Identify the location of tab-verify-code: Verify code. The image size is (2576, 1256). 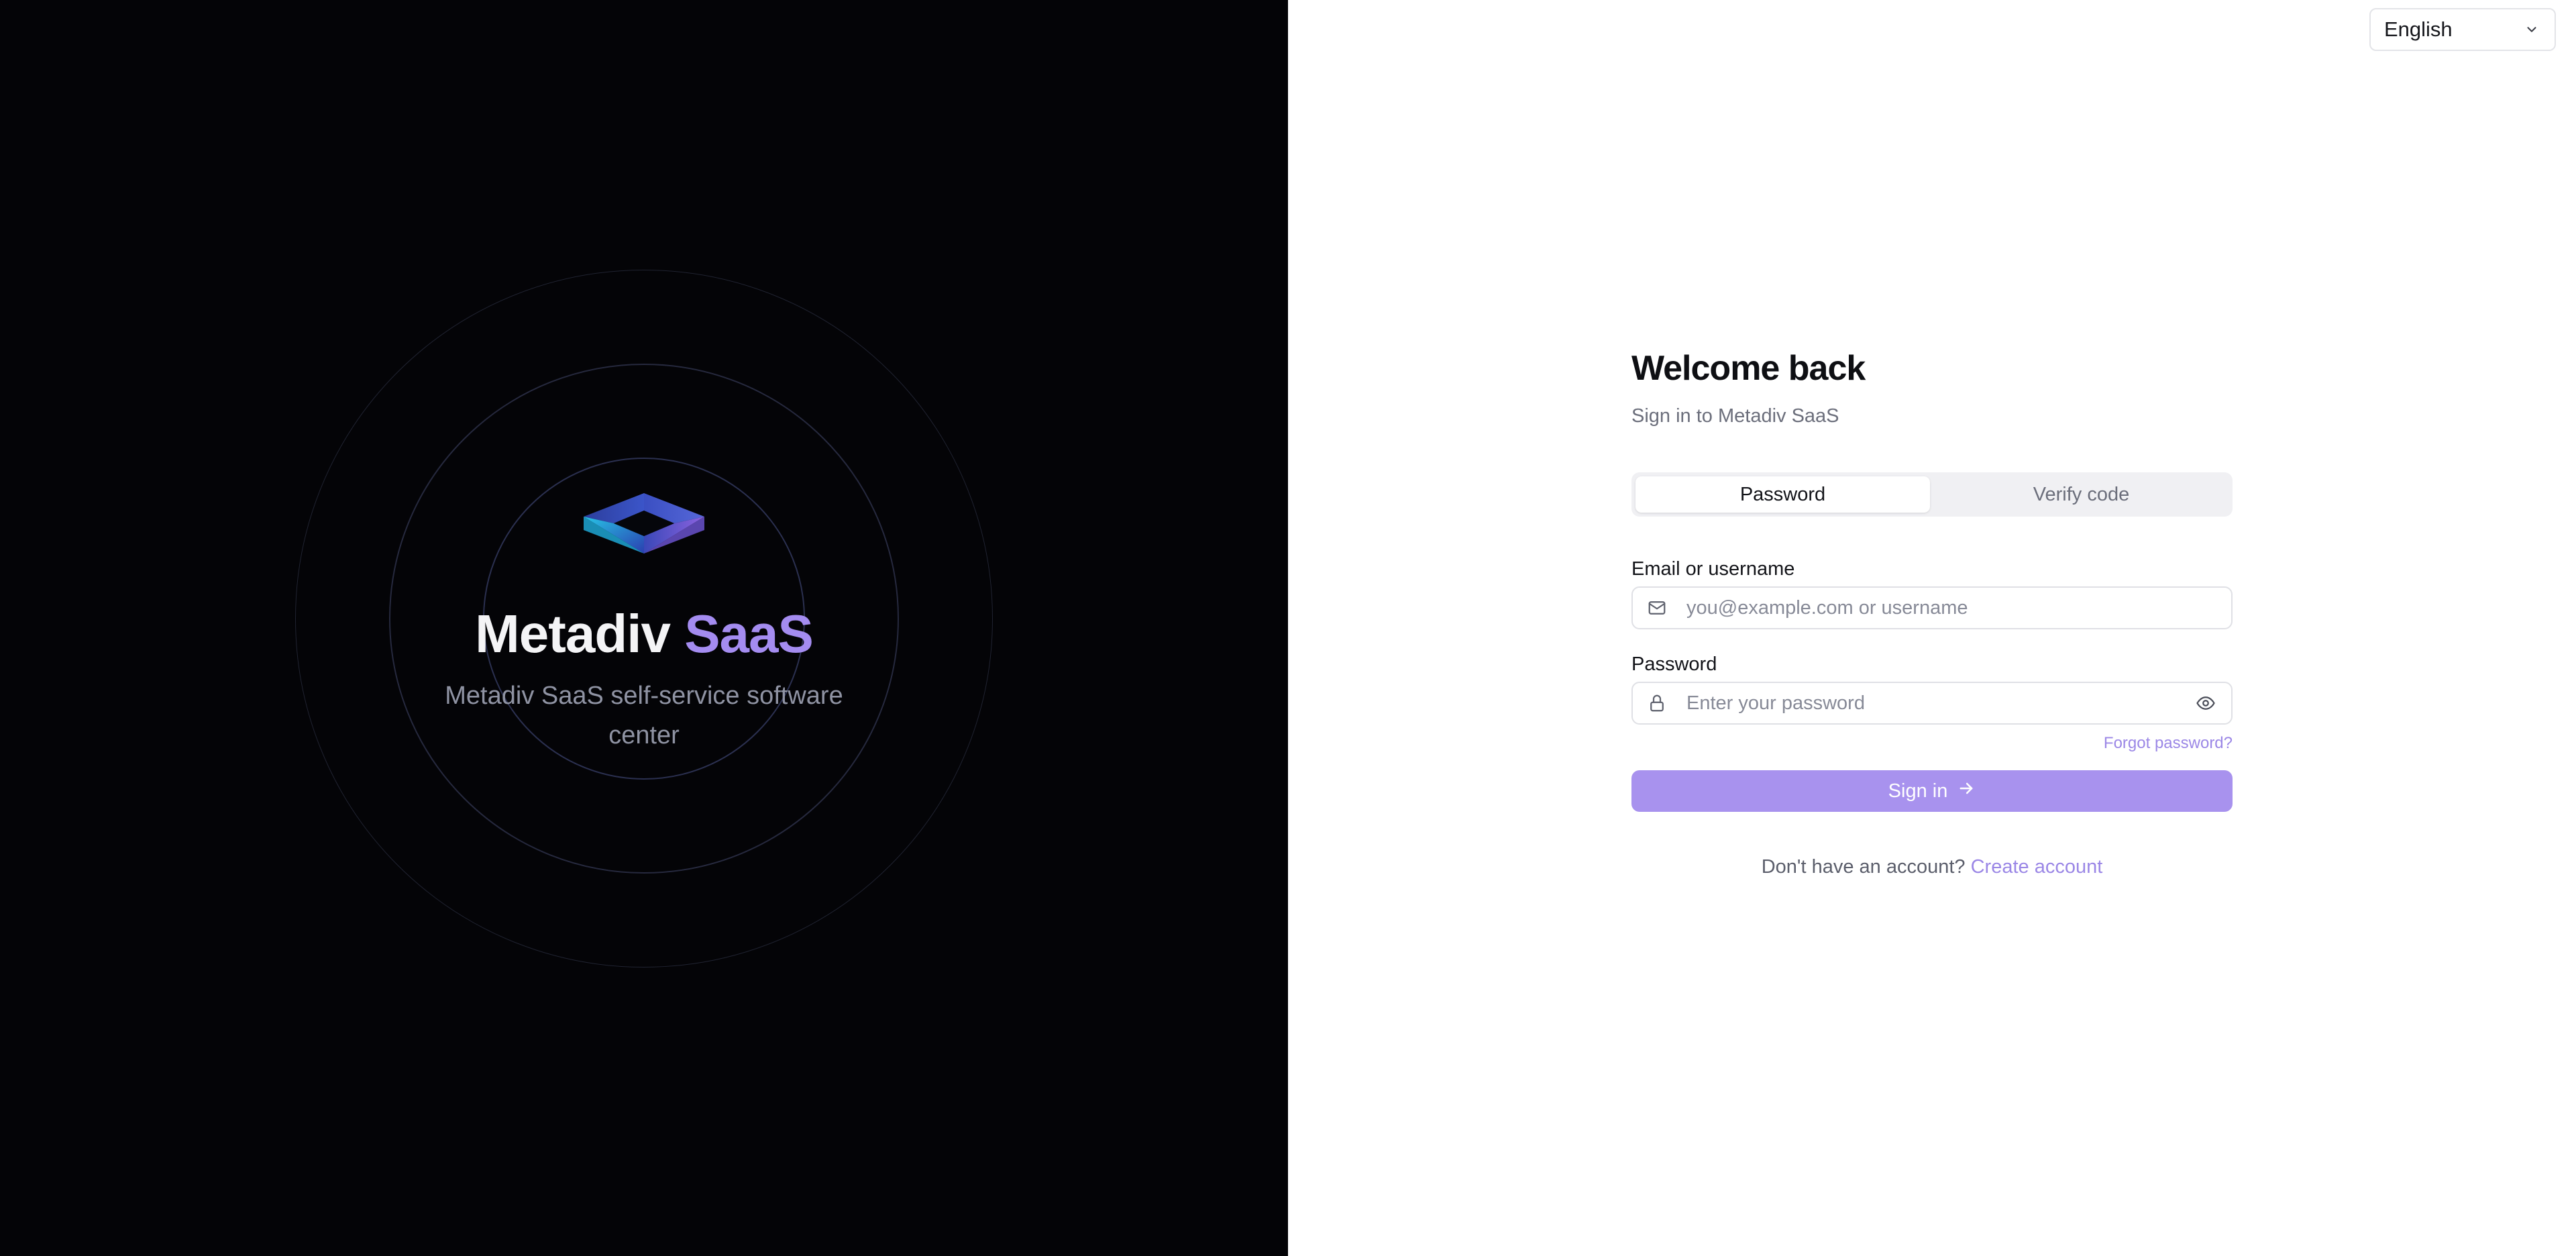
(2081, 494).